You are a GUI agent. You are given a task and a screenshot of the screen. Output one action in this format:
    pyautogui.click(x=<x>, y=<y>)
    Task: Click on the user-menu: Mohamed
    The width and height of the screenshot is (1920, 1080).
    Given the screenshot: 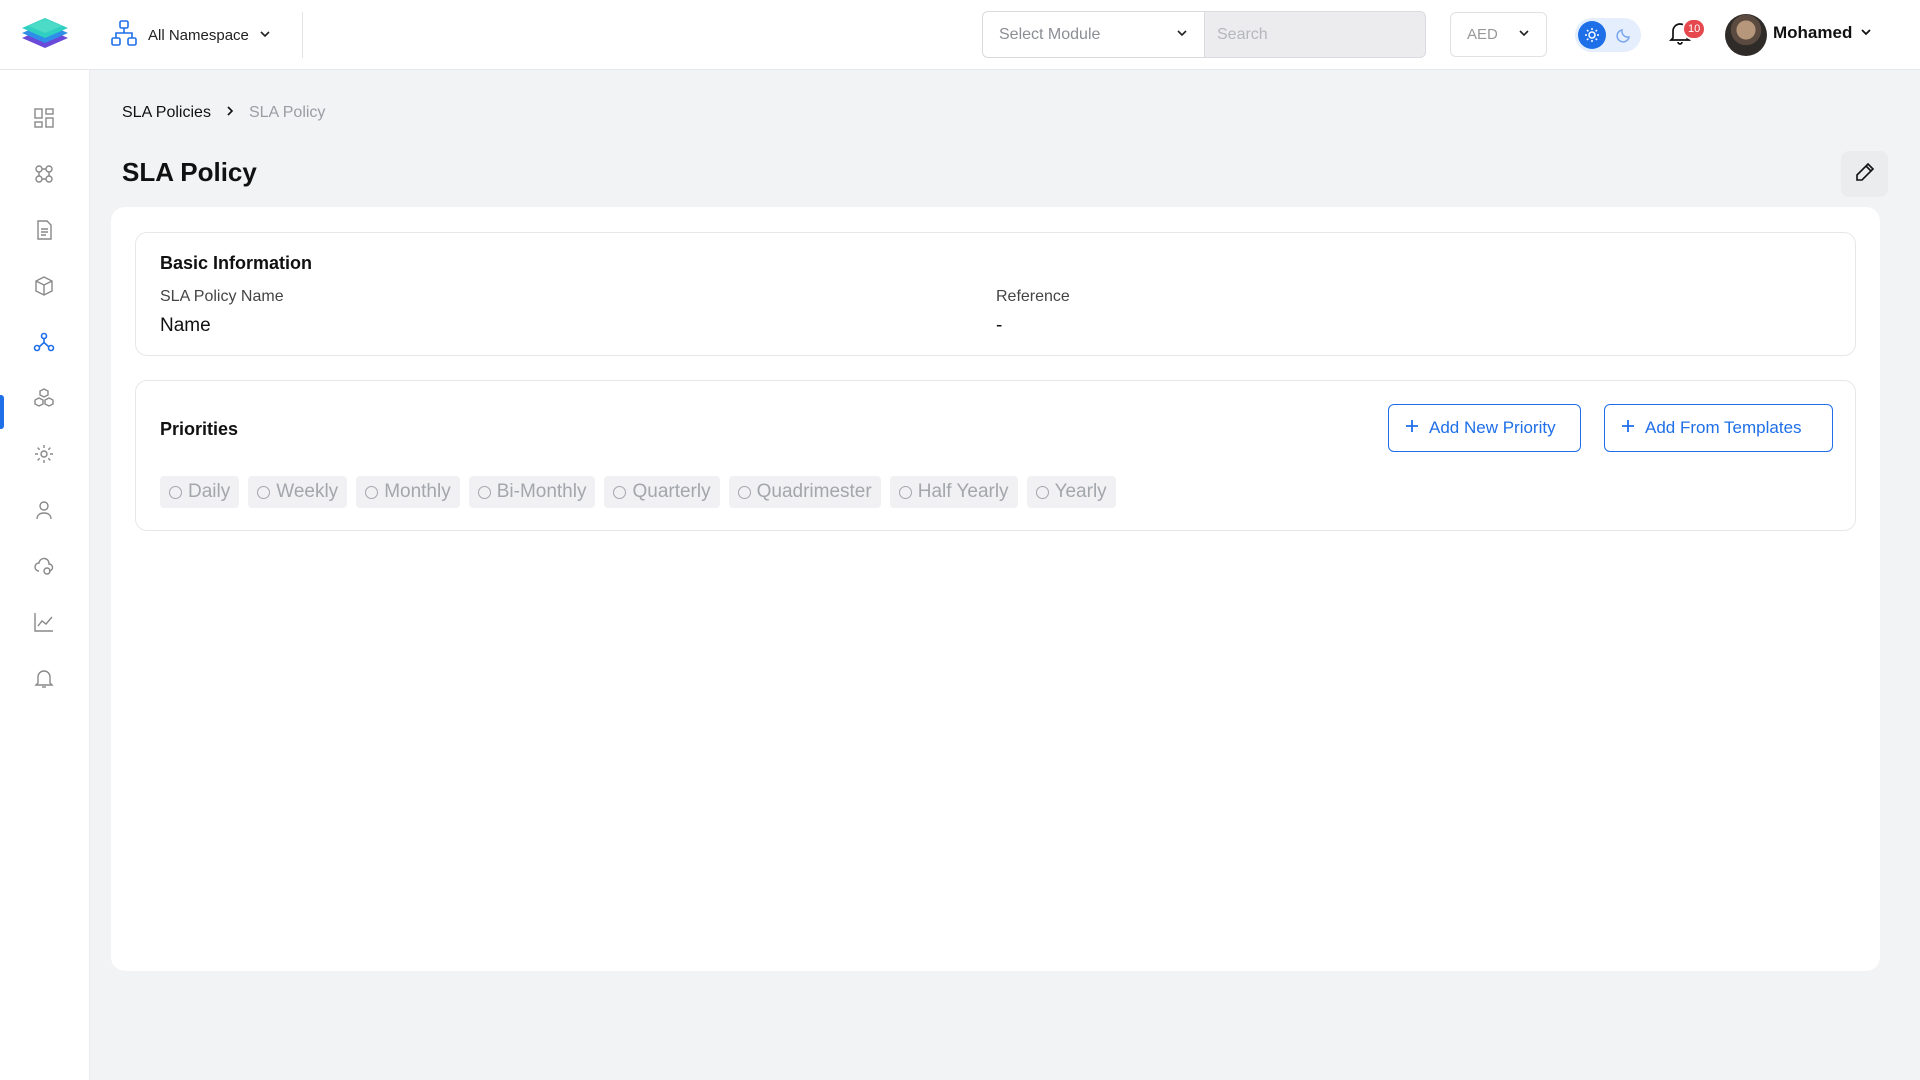 What is the action you would take?
    pyautogui.click(x=1822, y=33)
    